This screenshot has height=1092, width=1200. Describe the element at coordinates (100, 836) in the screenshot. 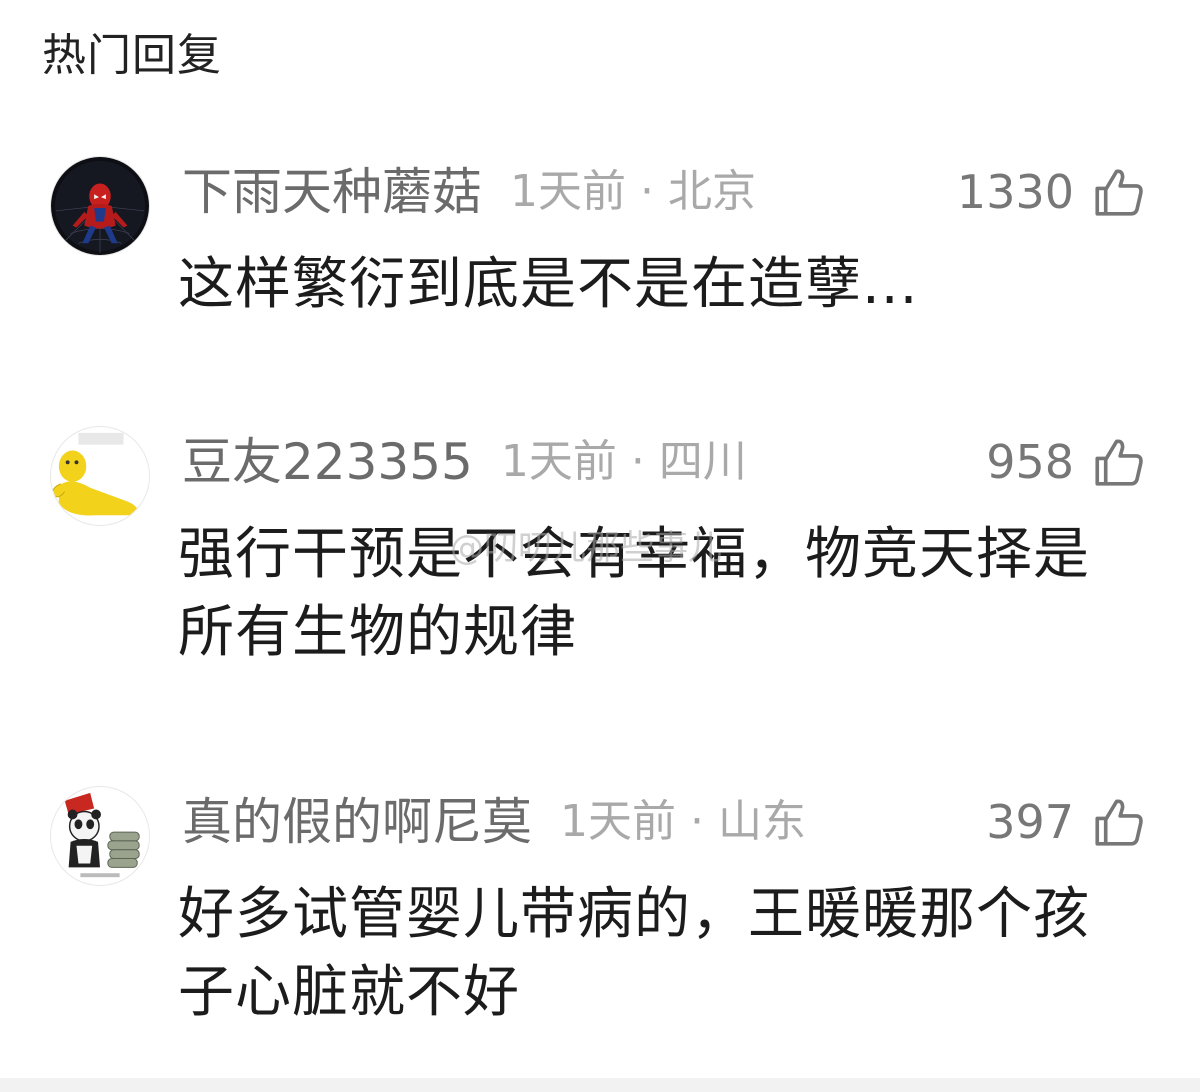

I see `panda-meme-avatar-icon` at that location.